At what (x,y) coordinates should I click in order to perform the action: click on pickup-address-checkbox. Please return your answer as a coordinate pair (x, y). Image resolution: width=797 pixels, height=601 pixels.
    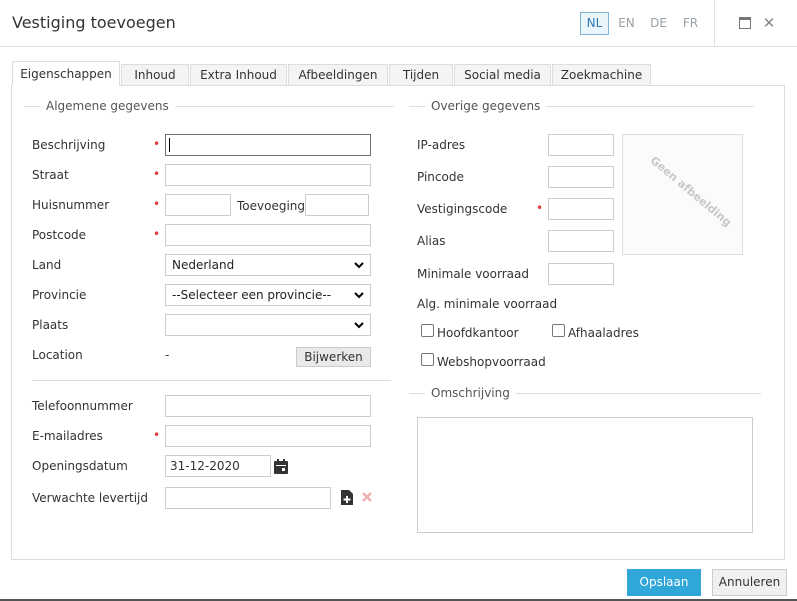
    Looking at the image, I should click on (558, 330).